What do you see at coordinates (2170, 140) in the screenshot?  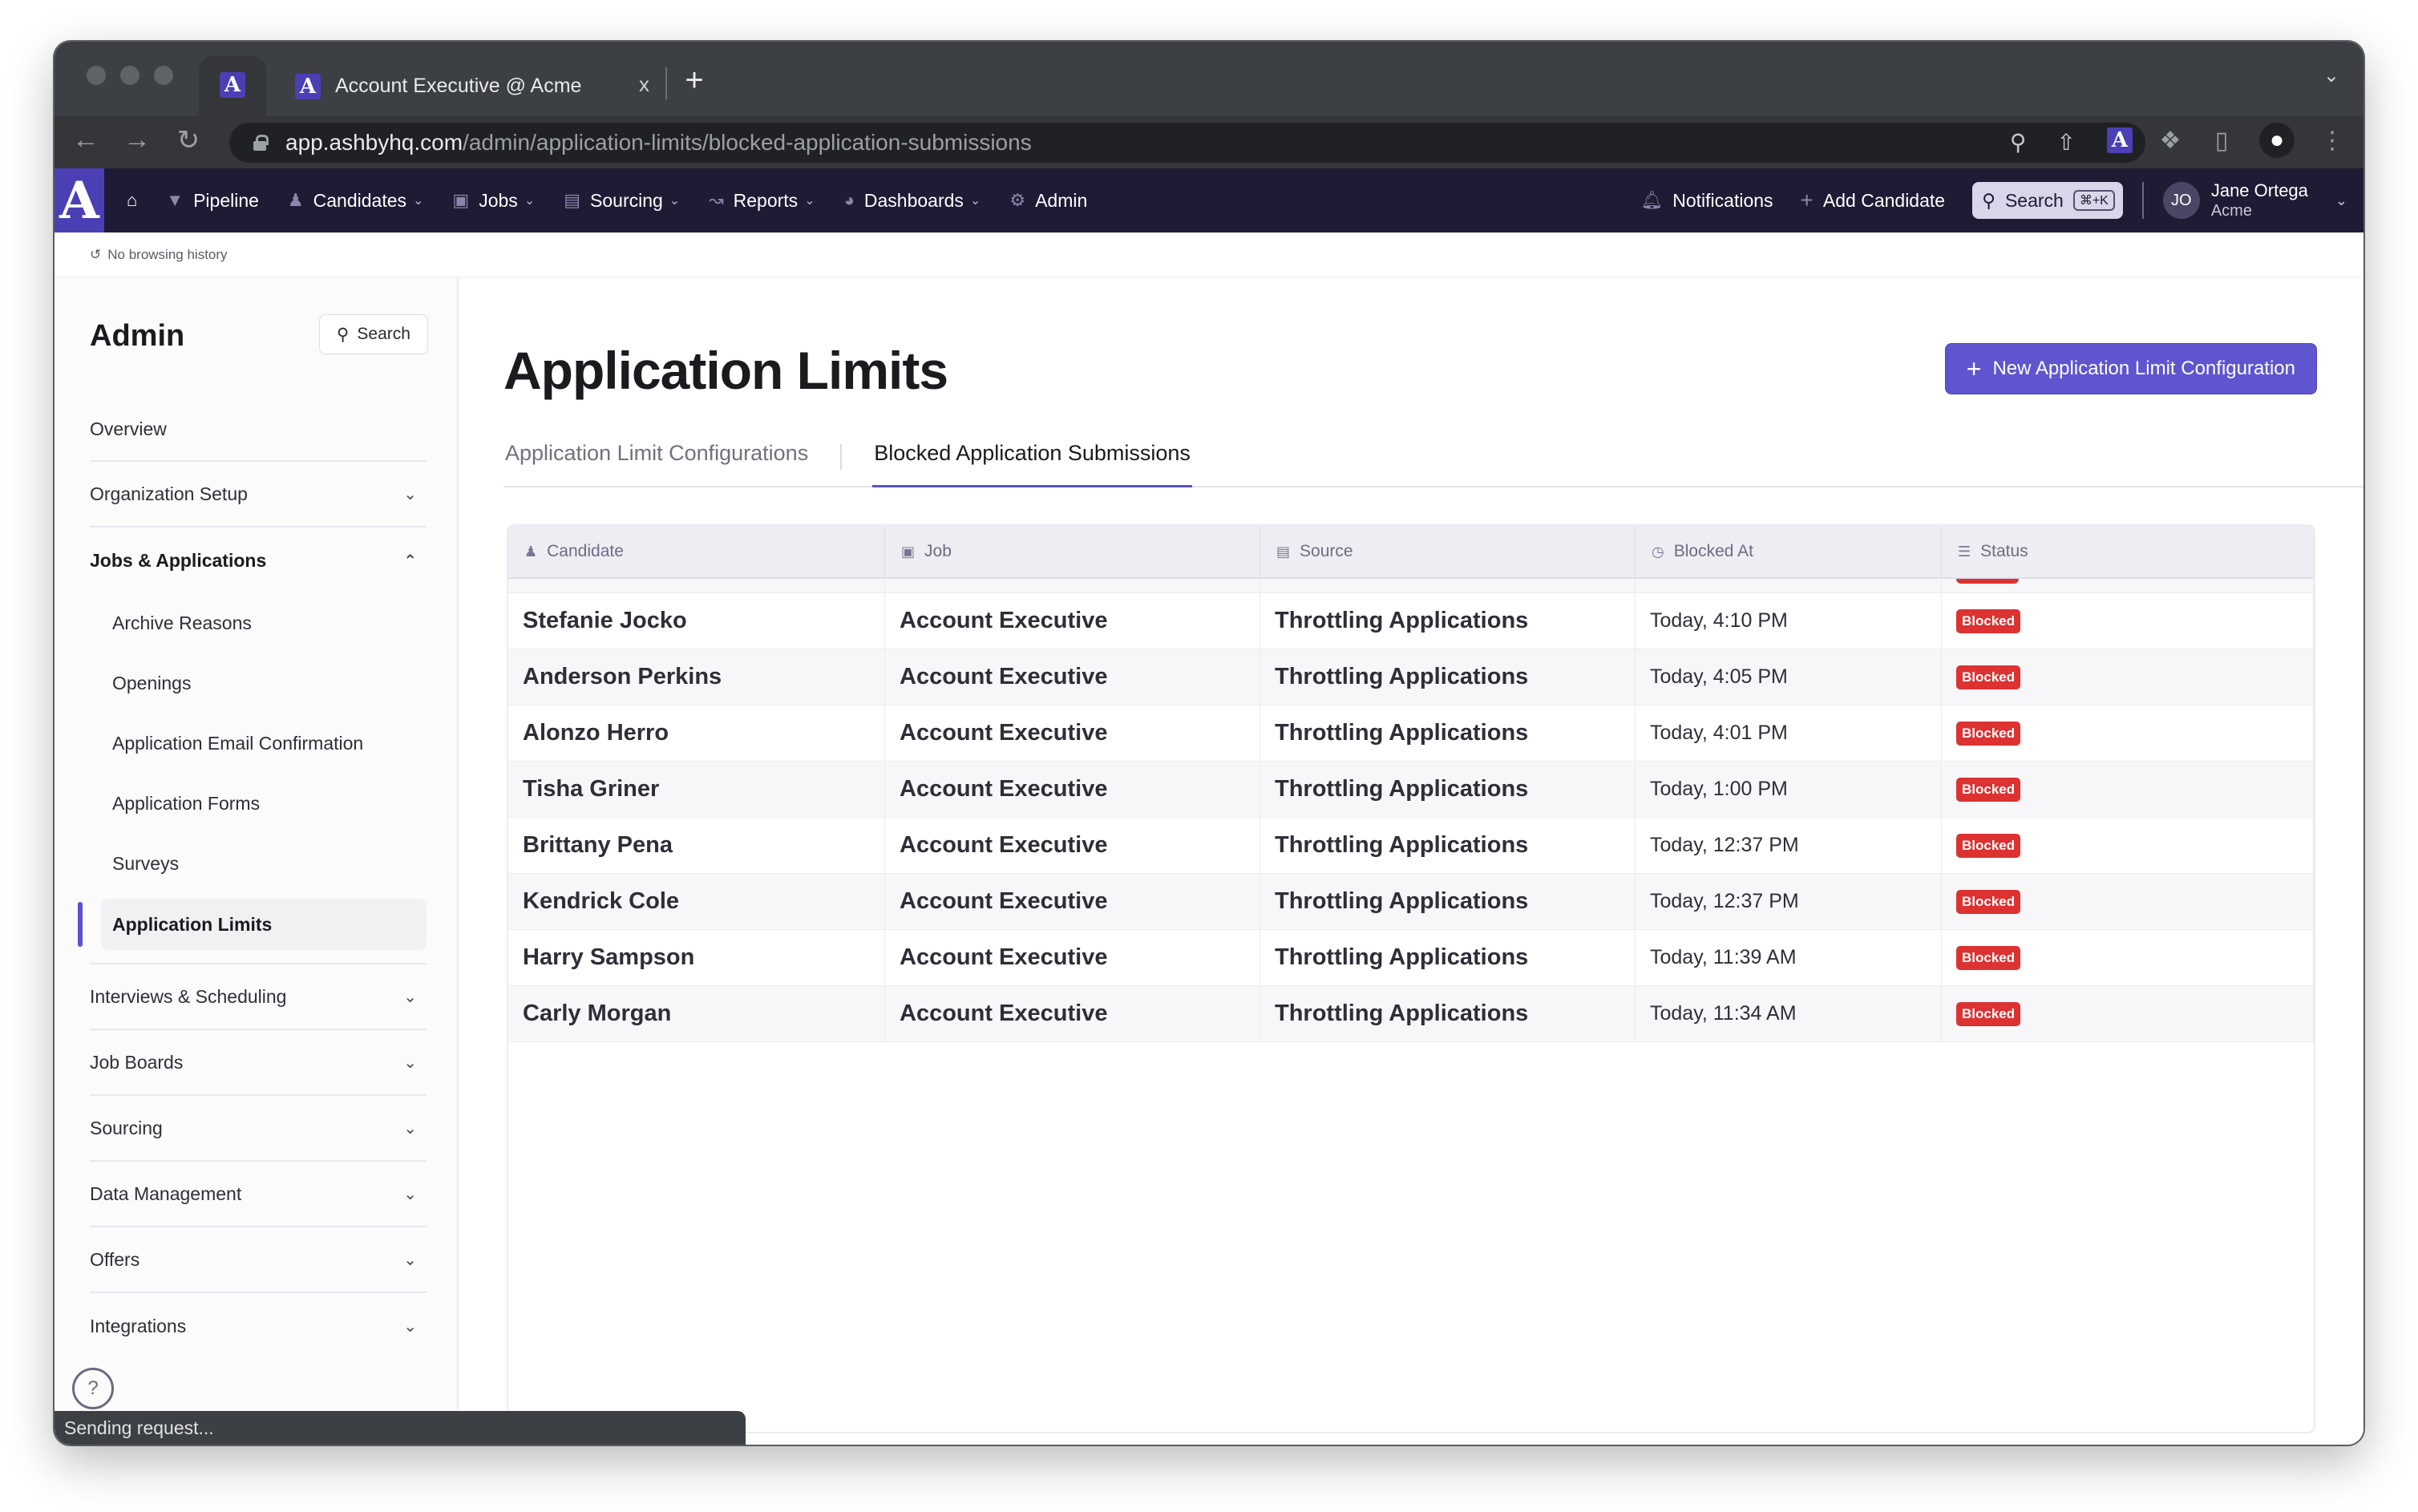 I see `extensions-puzzle-icon: ❖` at bounding box center [2170, 140].